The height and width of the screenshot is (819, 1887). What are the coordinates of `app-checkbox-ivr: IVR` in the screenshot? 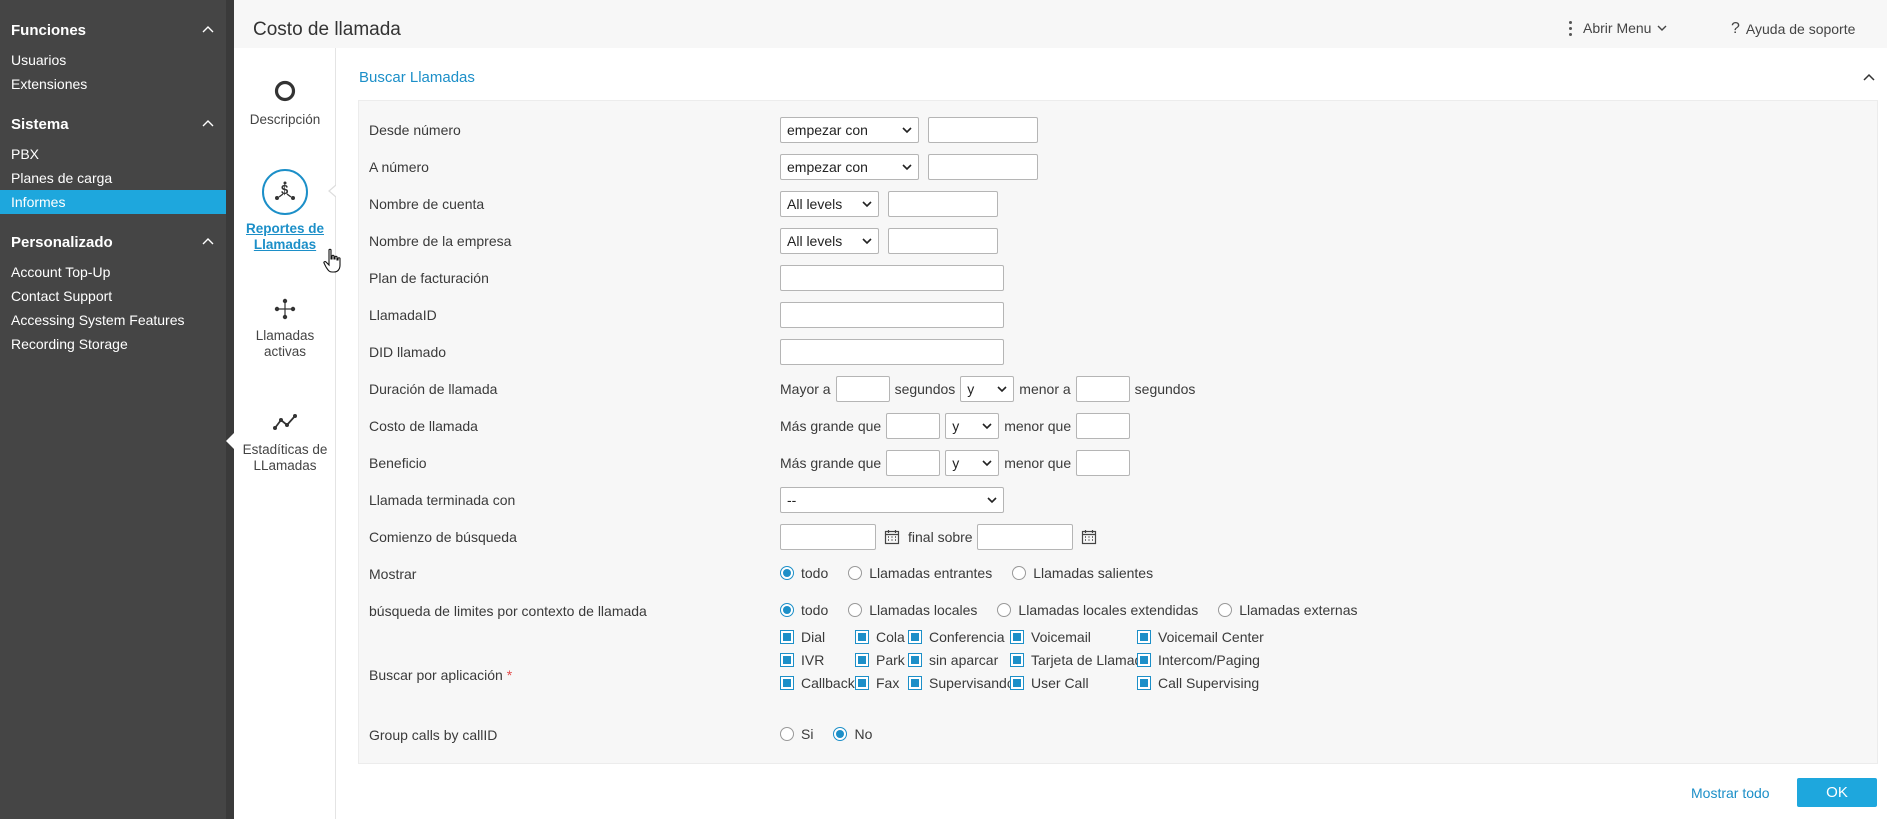 It's located at (802, 660).